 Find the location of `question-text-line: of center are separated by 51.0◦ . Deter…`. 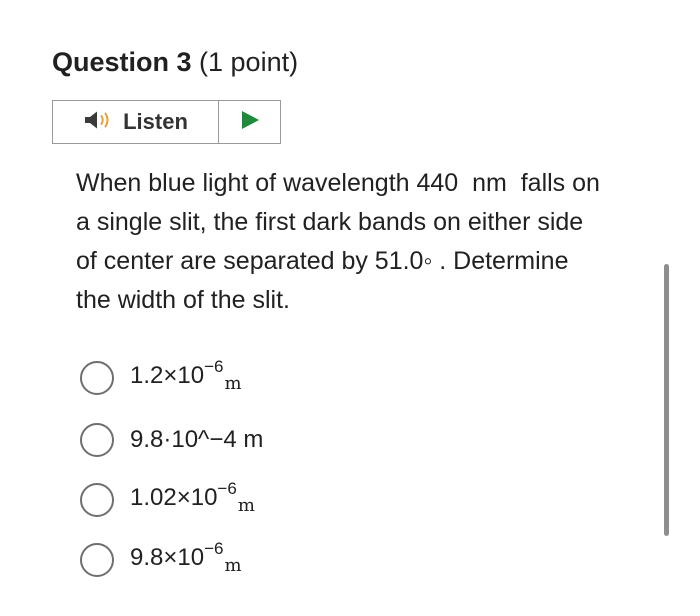

question-text-line: of center are separated by 51.0◦ . Deter… is located at coordinates (322, 261).